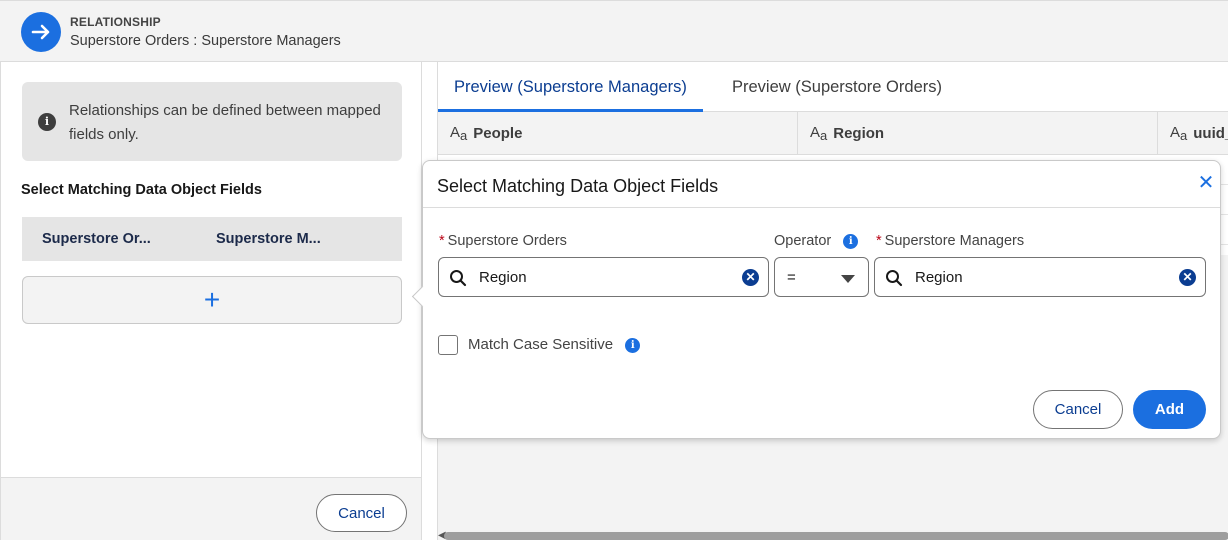  What do you see at coordinates (1078, 409) in the screenshot?
I see `dialog-cancel-button: Cancel` at bounding box center [1078, 409].